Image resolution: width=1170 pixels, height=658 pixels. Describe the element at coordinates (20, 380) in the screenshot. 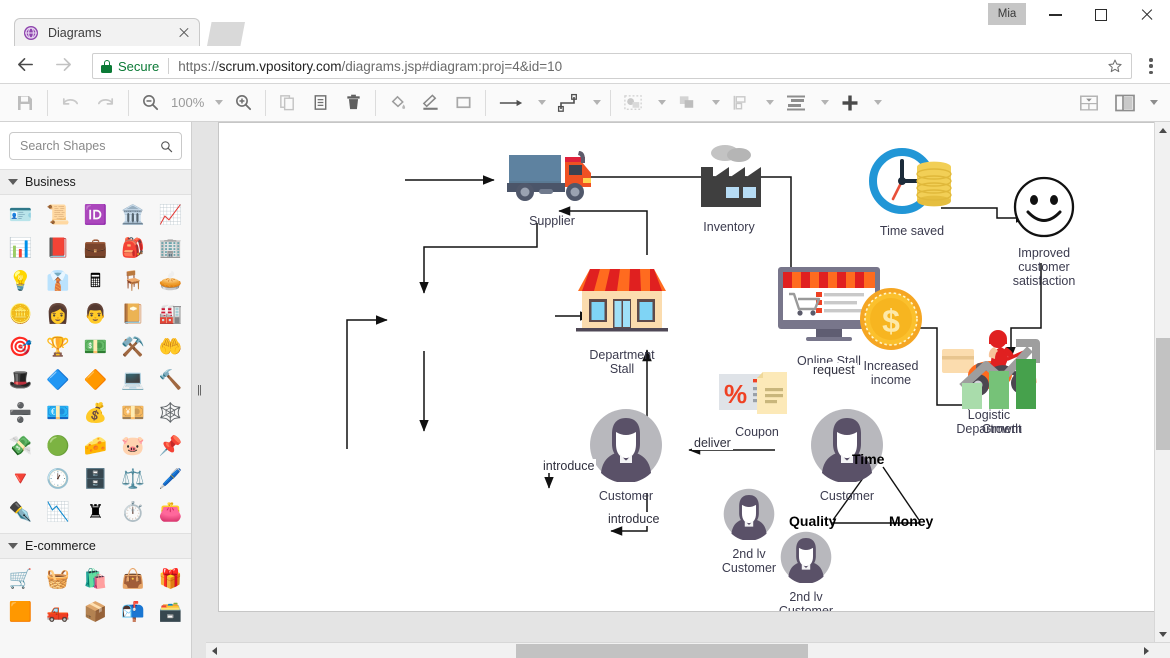

I see `shape-icon-bowler-hat: 🎩` at that location.